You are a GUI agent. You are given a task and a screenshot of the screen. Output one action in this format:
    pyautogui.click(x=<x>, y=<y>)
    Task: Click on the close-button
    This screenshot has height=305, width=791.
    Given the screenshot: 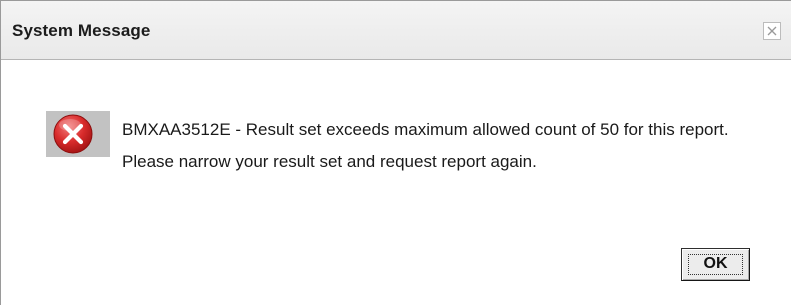 What is the action you would take?
    pyautogui.click(x=772, y=31)
    